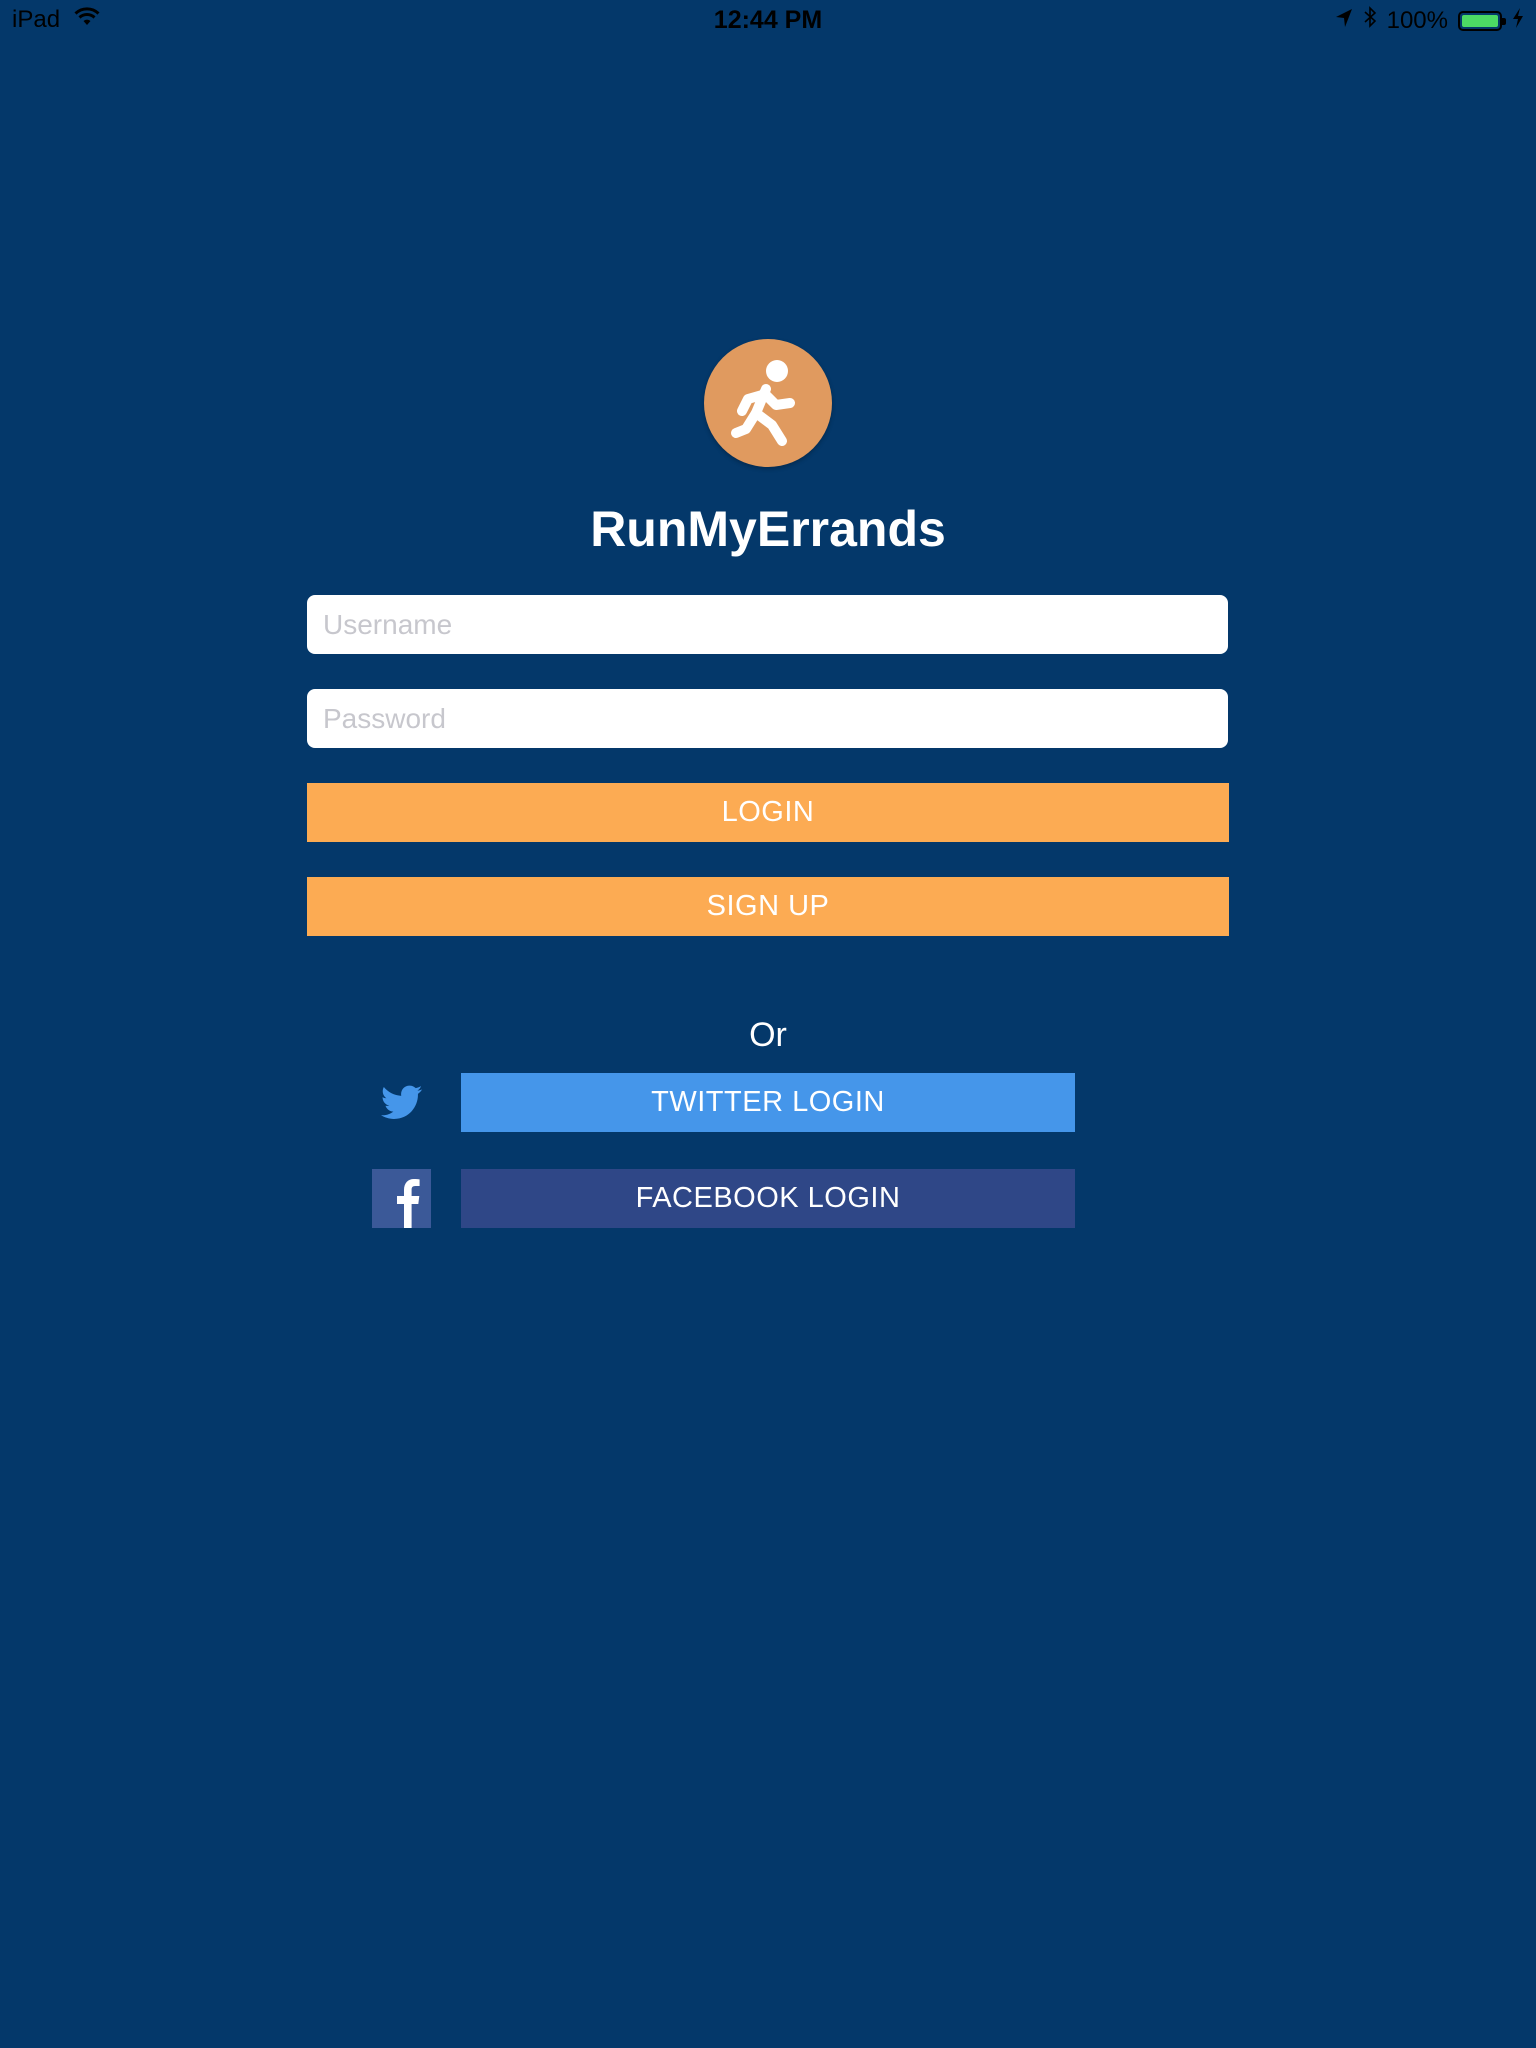 The height and width of the screenshot is (2048, 1536). I want to click on username-field, so click(767, 624).